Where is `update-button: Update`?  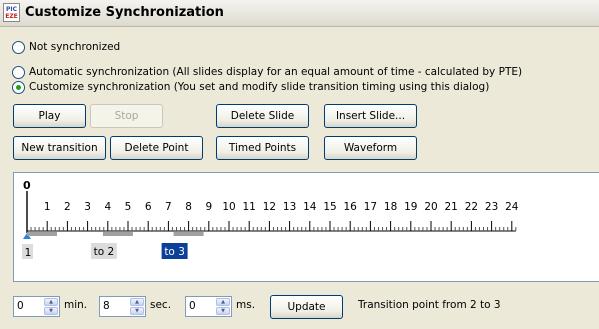
update-button: Update is located at coordinates (306, 307).